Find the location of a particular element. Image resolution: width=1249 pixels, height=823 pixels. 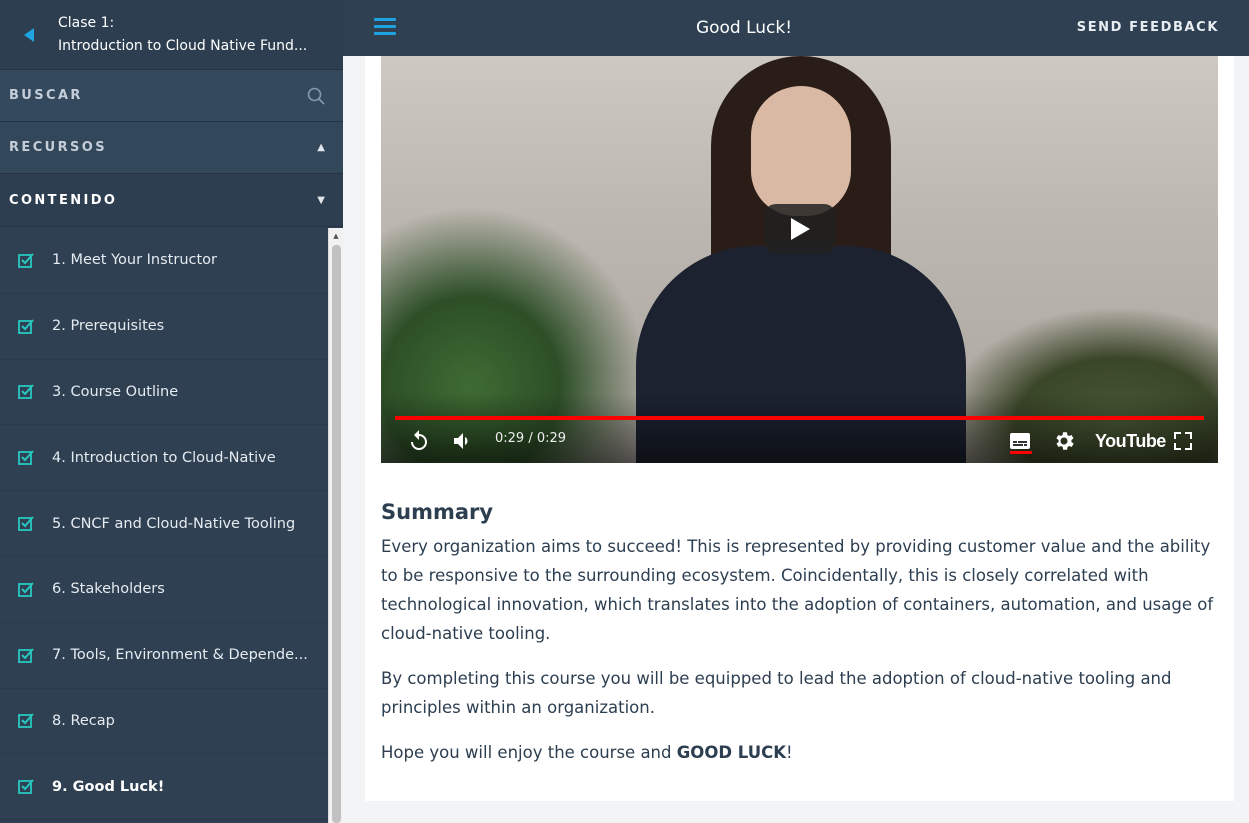

closing-exclamation: ! is located at coordinates (789, 752).